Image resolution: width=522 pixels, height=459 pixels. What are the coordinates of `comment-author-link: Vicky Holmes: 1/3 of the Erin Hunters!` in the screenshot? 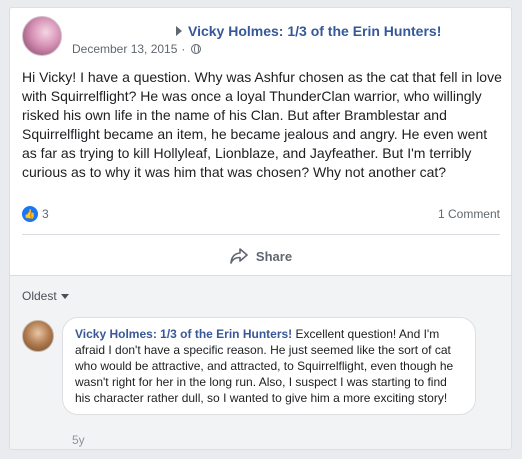 It's located at (183, 334).